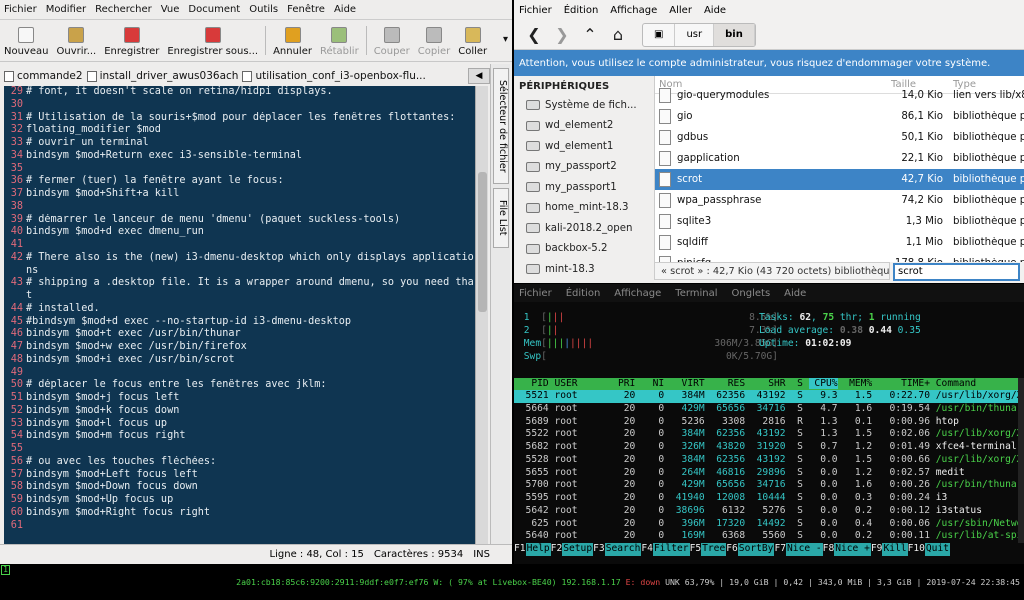 This screenshot has height=600, width=1024. What do you see at coordinates (696, 293) in the screenshot?
I see `terminal-menu-item-3: Terminal` at bounding box center [696, 293].